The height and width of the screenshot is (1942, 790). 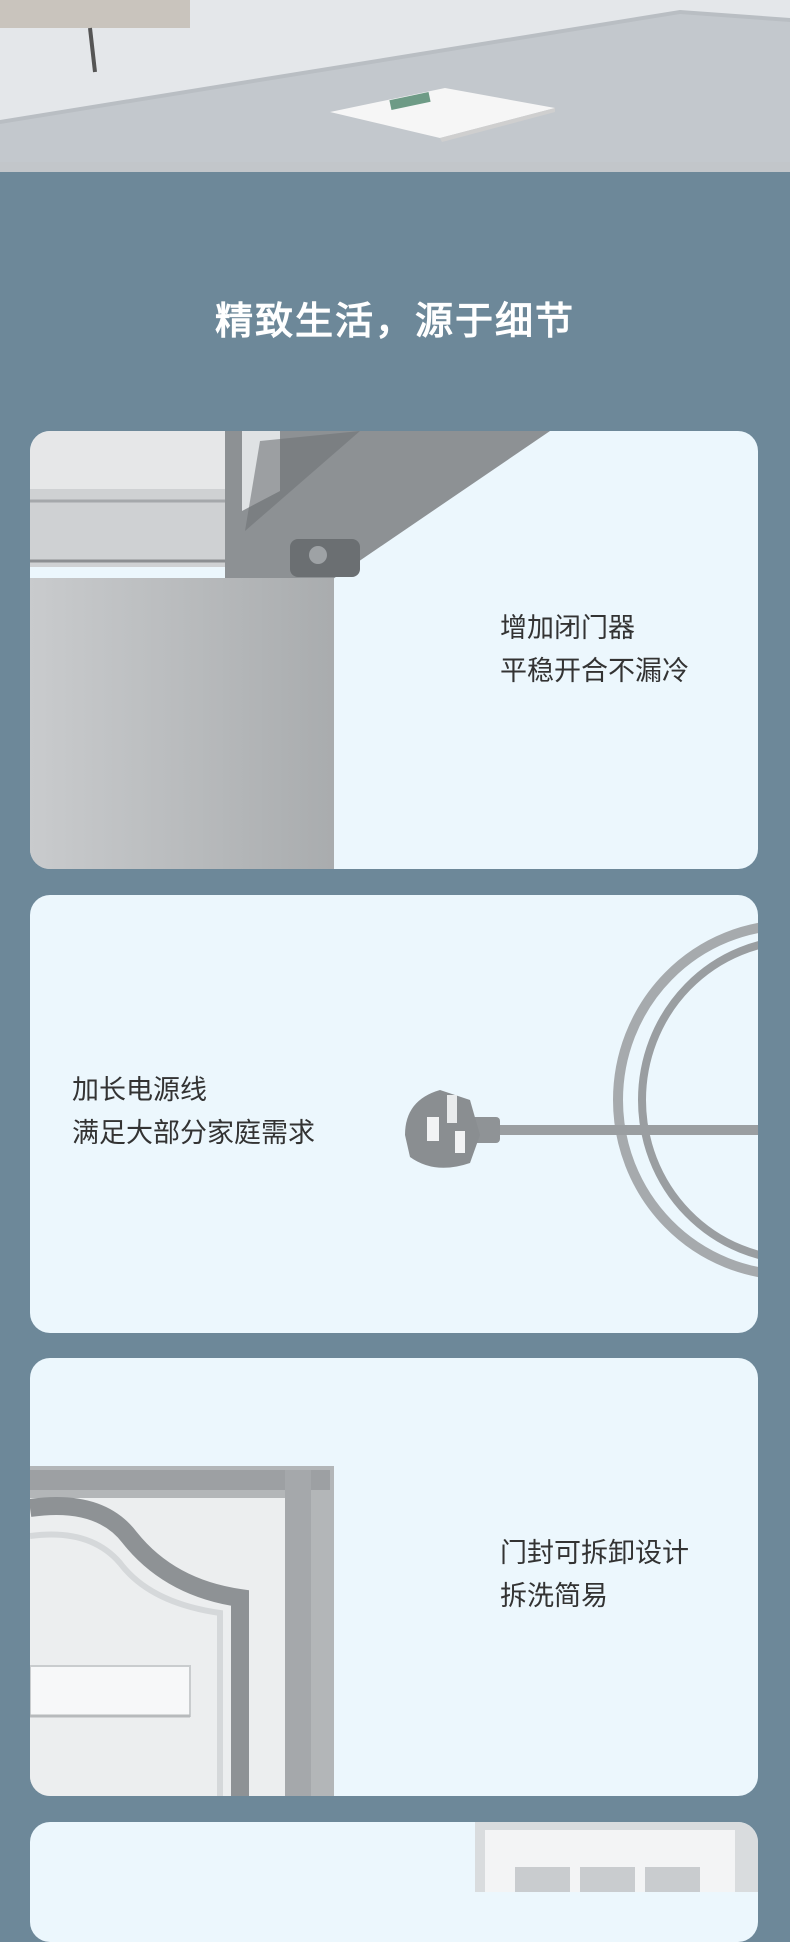 I want to click on feature-line-2: 拆洗简易, so click(x=554, y=1596).